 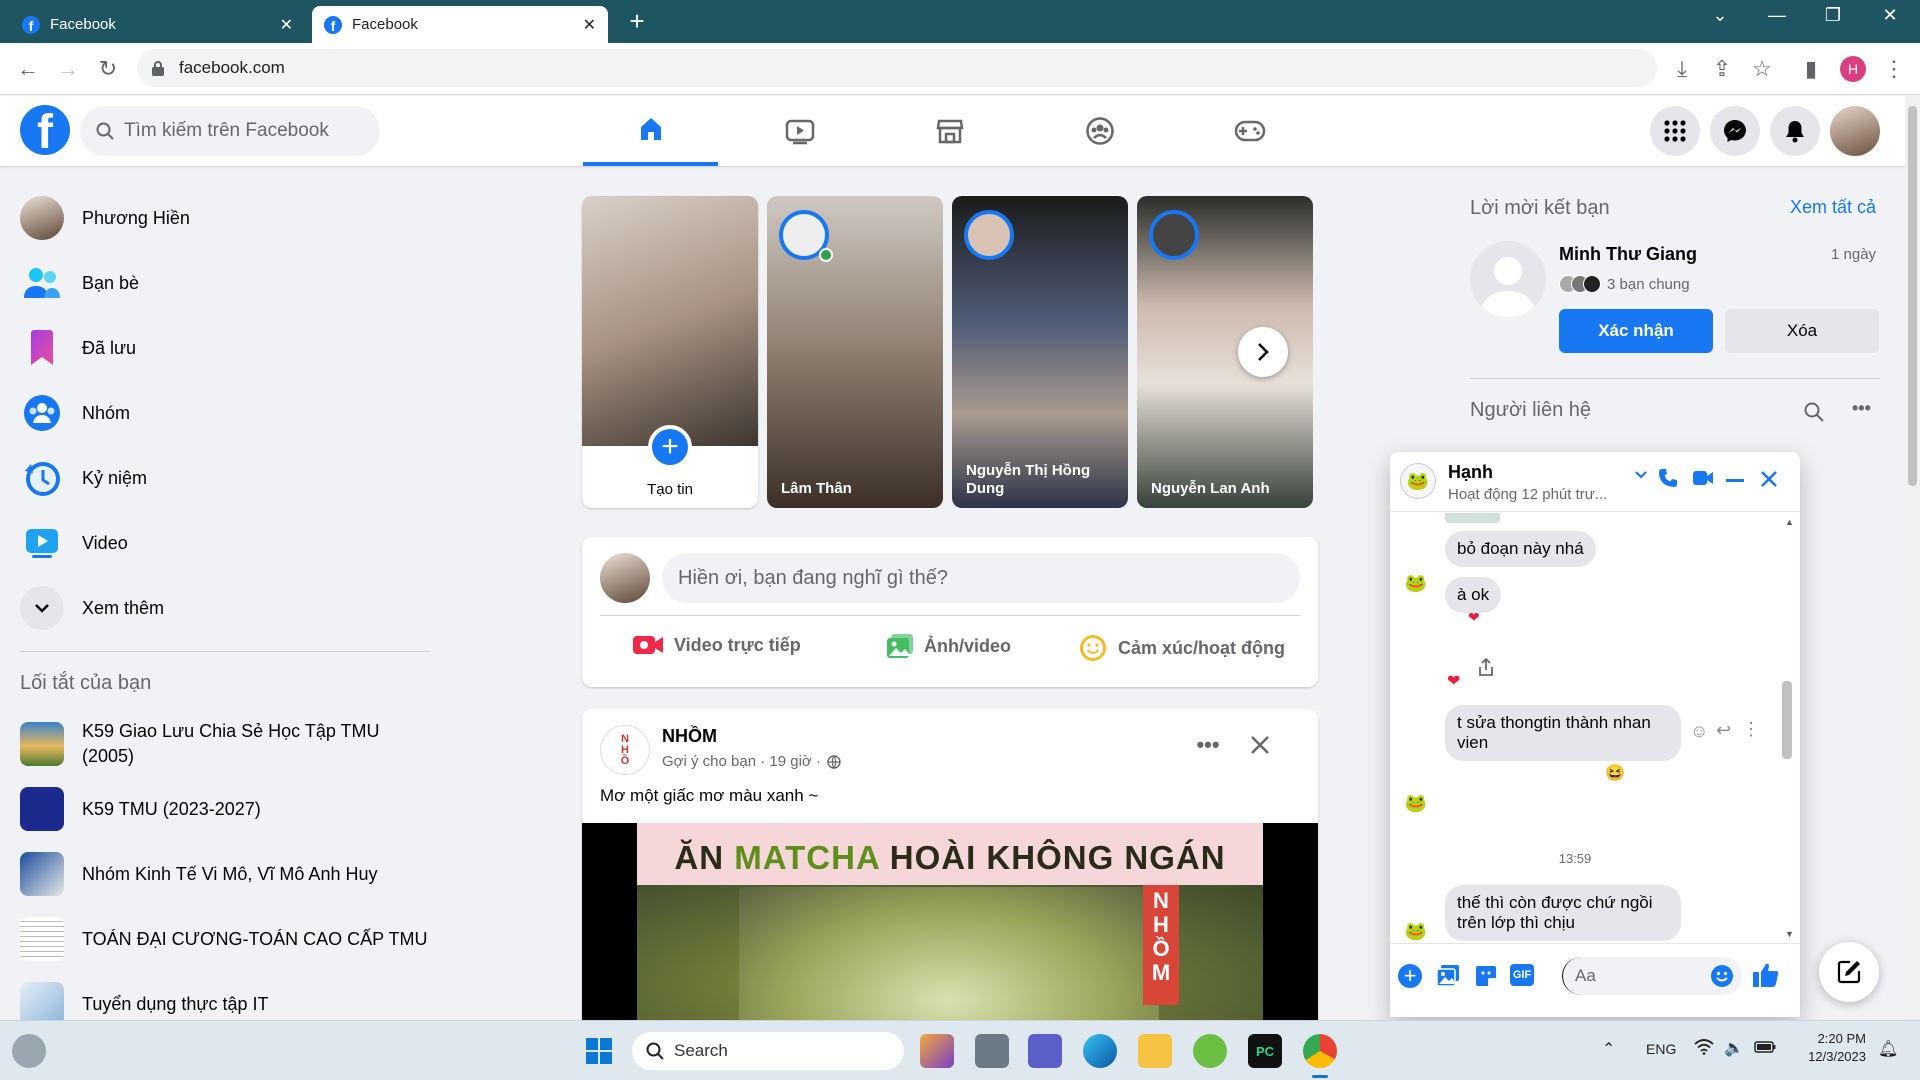 I want to click on create-story-card: + Tạo tin, so click(x=670, y=352).